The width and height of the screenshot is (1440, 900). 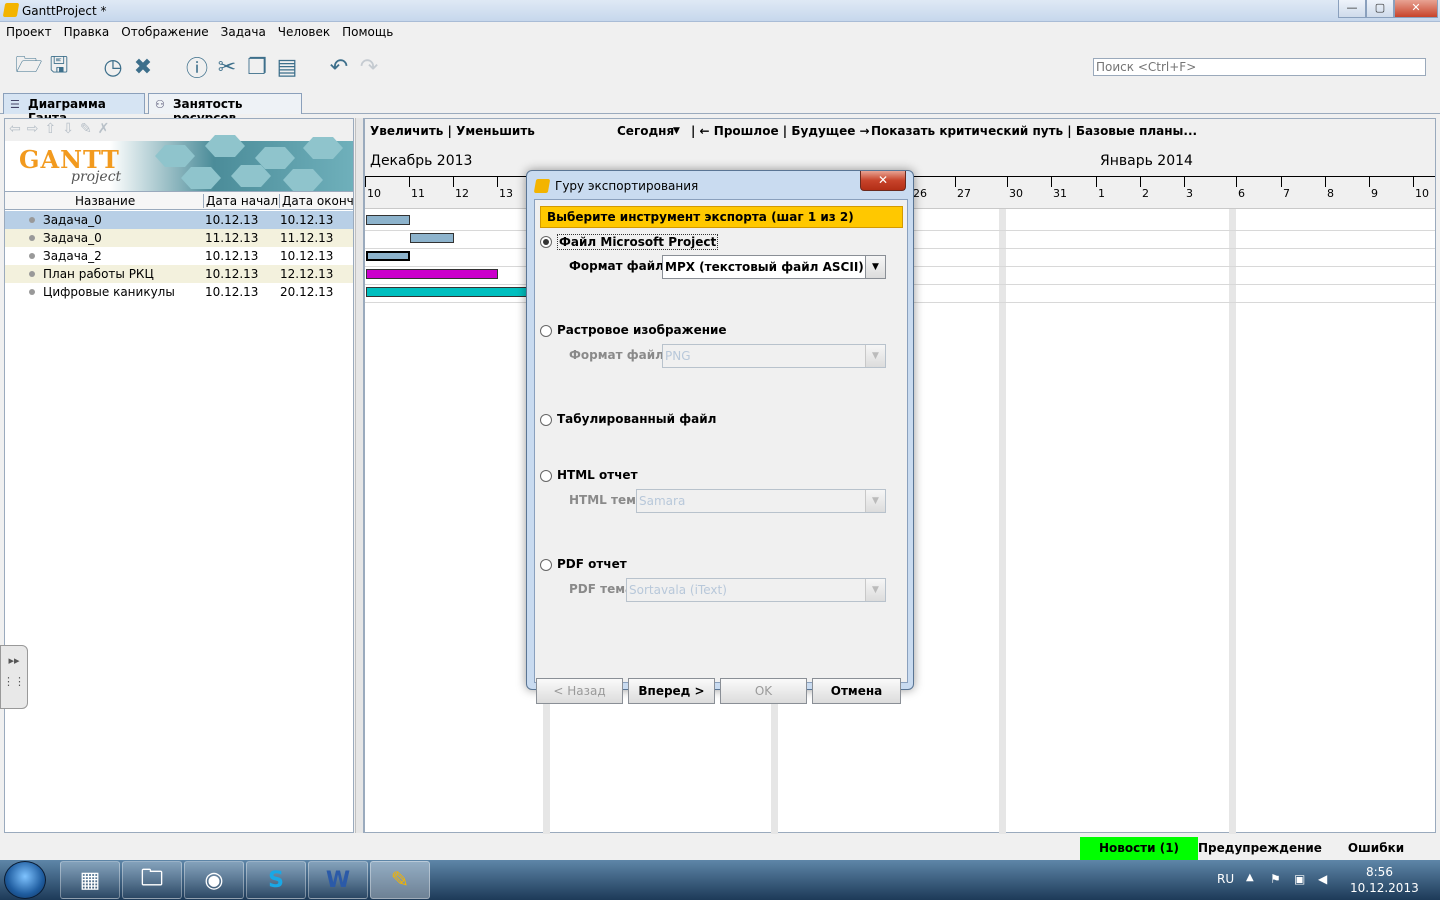 What do you see at coordinates (179, 274) in the screenshot?
I see `table-row: План работы РКЦ 10.12.13 12.12.13` at bounding box center [179, 274].